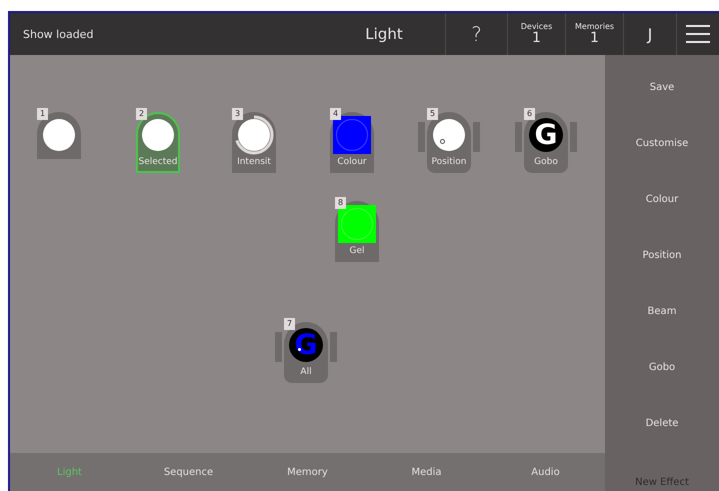 The height and width of the screenshot is (491, 719). What do you see at coordinates (335, 114) in the screenshot?
I see `fixture-number: 4` at bounding box center [335, 114].